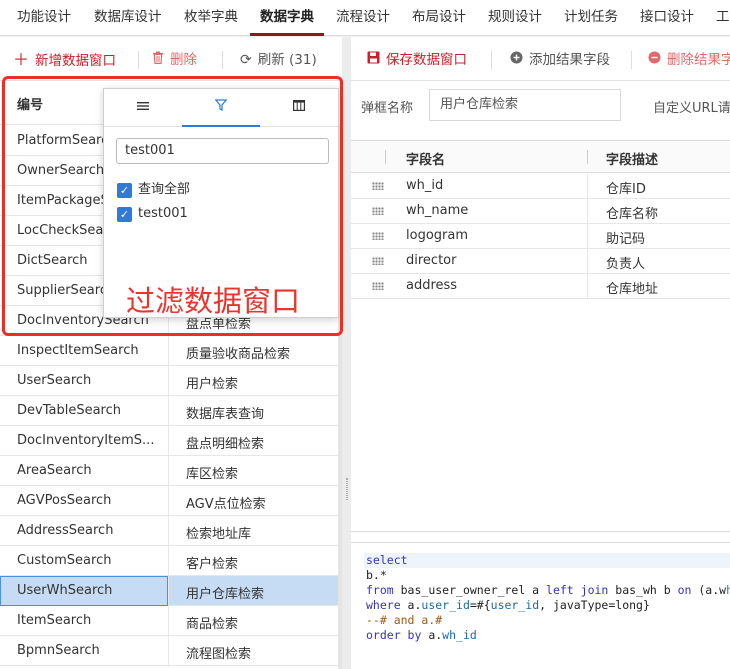 This screenshot has width=730, height=669. I want to click on filter-popup-tabs, so click(221, 108).